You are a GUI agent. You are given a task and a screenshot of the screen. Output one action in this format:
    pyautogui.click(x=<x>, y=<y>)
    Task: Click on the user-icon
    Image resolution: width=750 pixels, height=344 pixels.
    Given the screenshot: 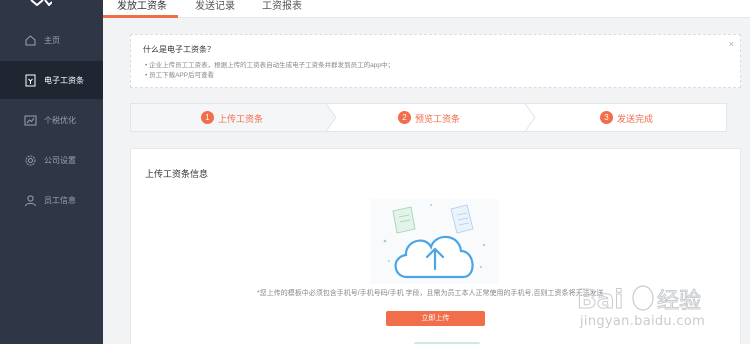 What is the action you would take?
    pyautogui.click(x=30, y=200)
    